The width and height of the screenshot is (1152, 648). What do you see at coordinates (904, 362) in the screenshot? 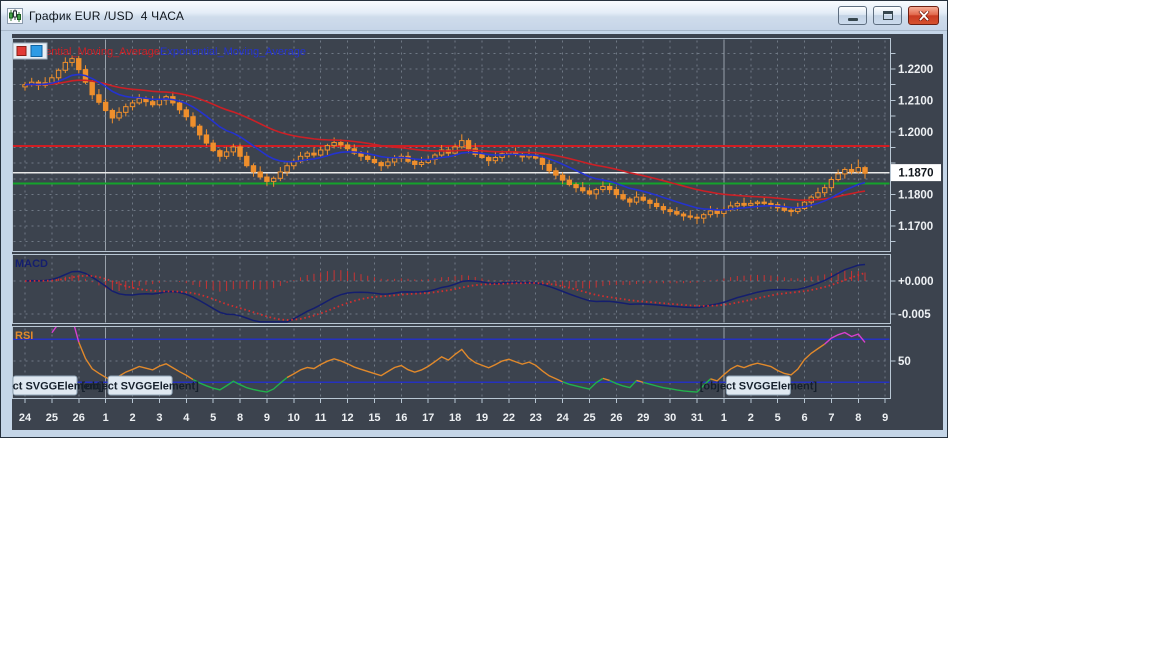
I see `rsi-axis-label: 50` at bounding box center [904, 362].